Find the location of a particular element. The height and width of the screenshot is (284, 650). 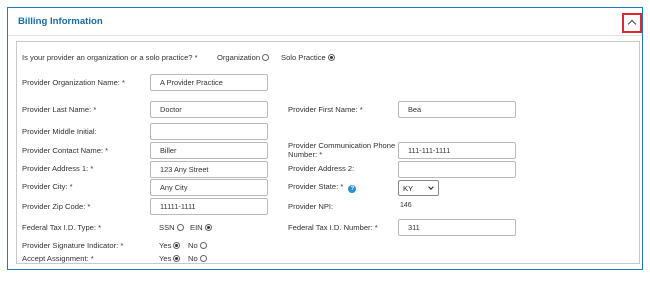

signature-label: Provider Signature Indicator: * is located at coordinates (73, 245).